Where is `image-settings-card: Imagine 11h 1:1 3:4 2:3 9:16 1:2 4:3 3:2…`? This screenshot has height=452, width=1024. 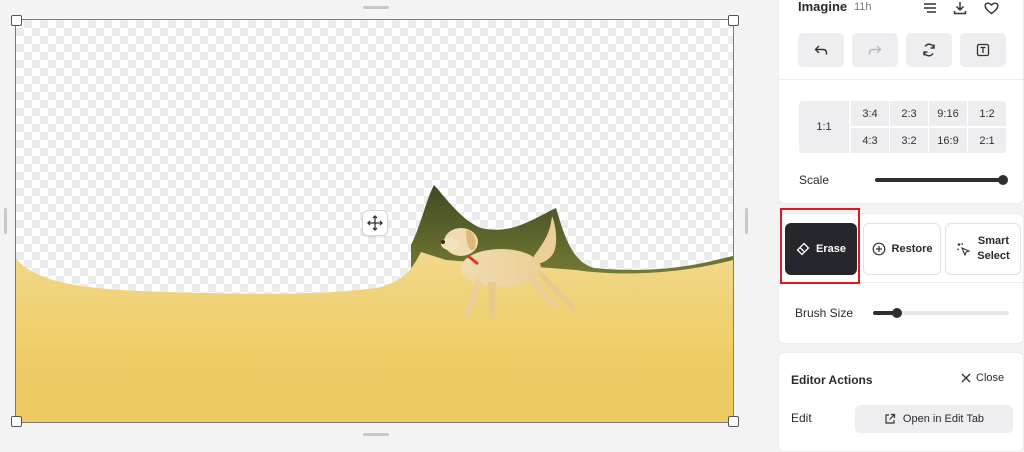
image-settings-card: Imagine 11h 1:1 3:4 2:3 9:16 1:2 4:3 3:2… is located at coordinates (901, 102).